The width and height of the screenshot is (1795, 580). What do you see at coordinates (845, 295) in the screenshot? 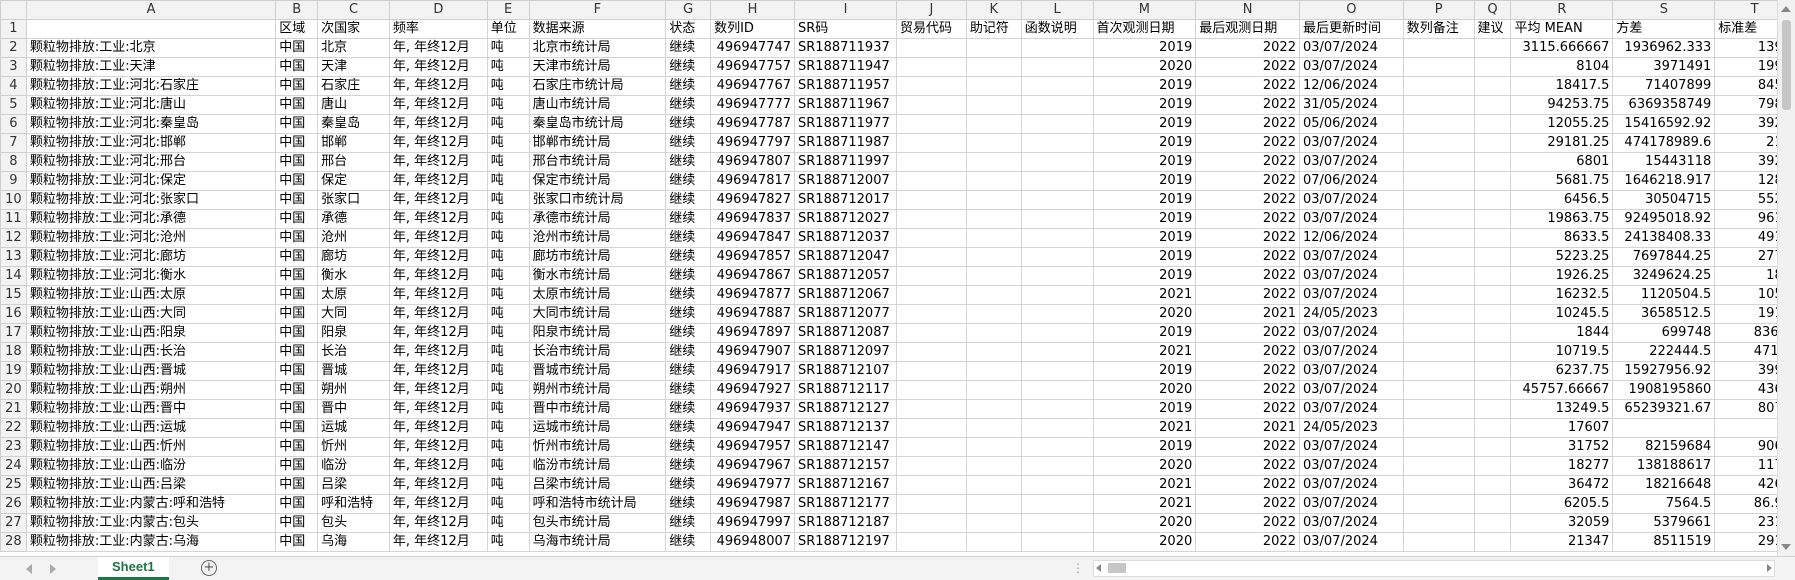
I see `cell: SR188712067` at bounding box center [845, 295].